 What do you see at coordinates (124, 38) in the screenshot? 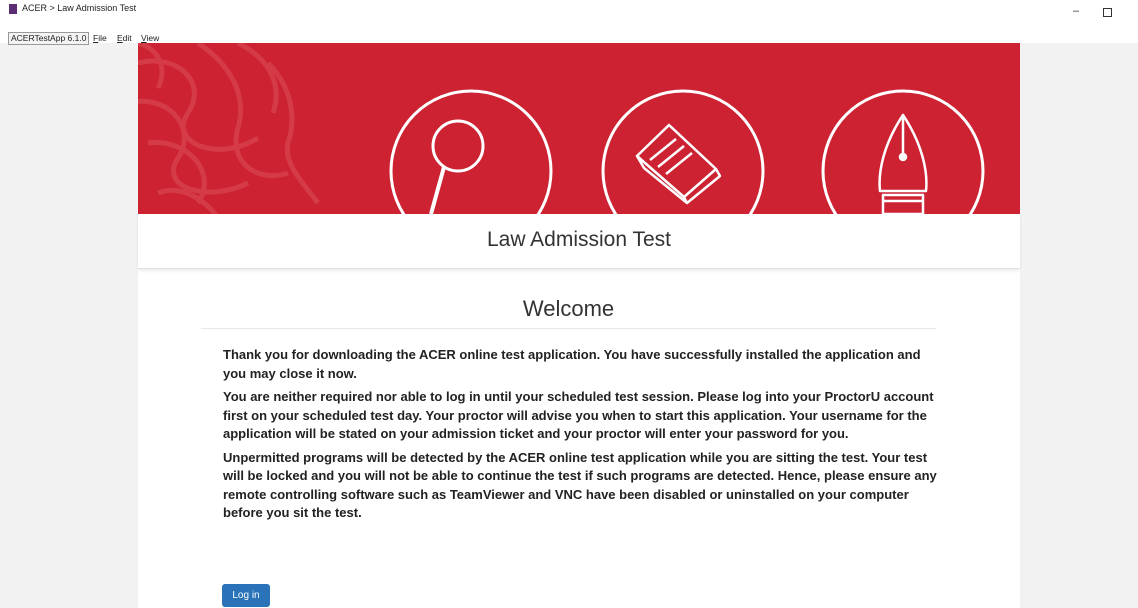
I see `menu-edit: Edit` at bounding box center [124, 38].